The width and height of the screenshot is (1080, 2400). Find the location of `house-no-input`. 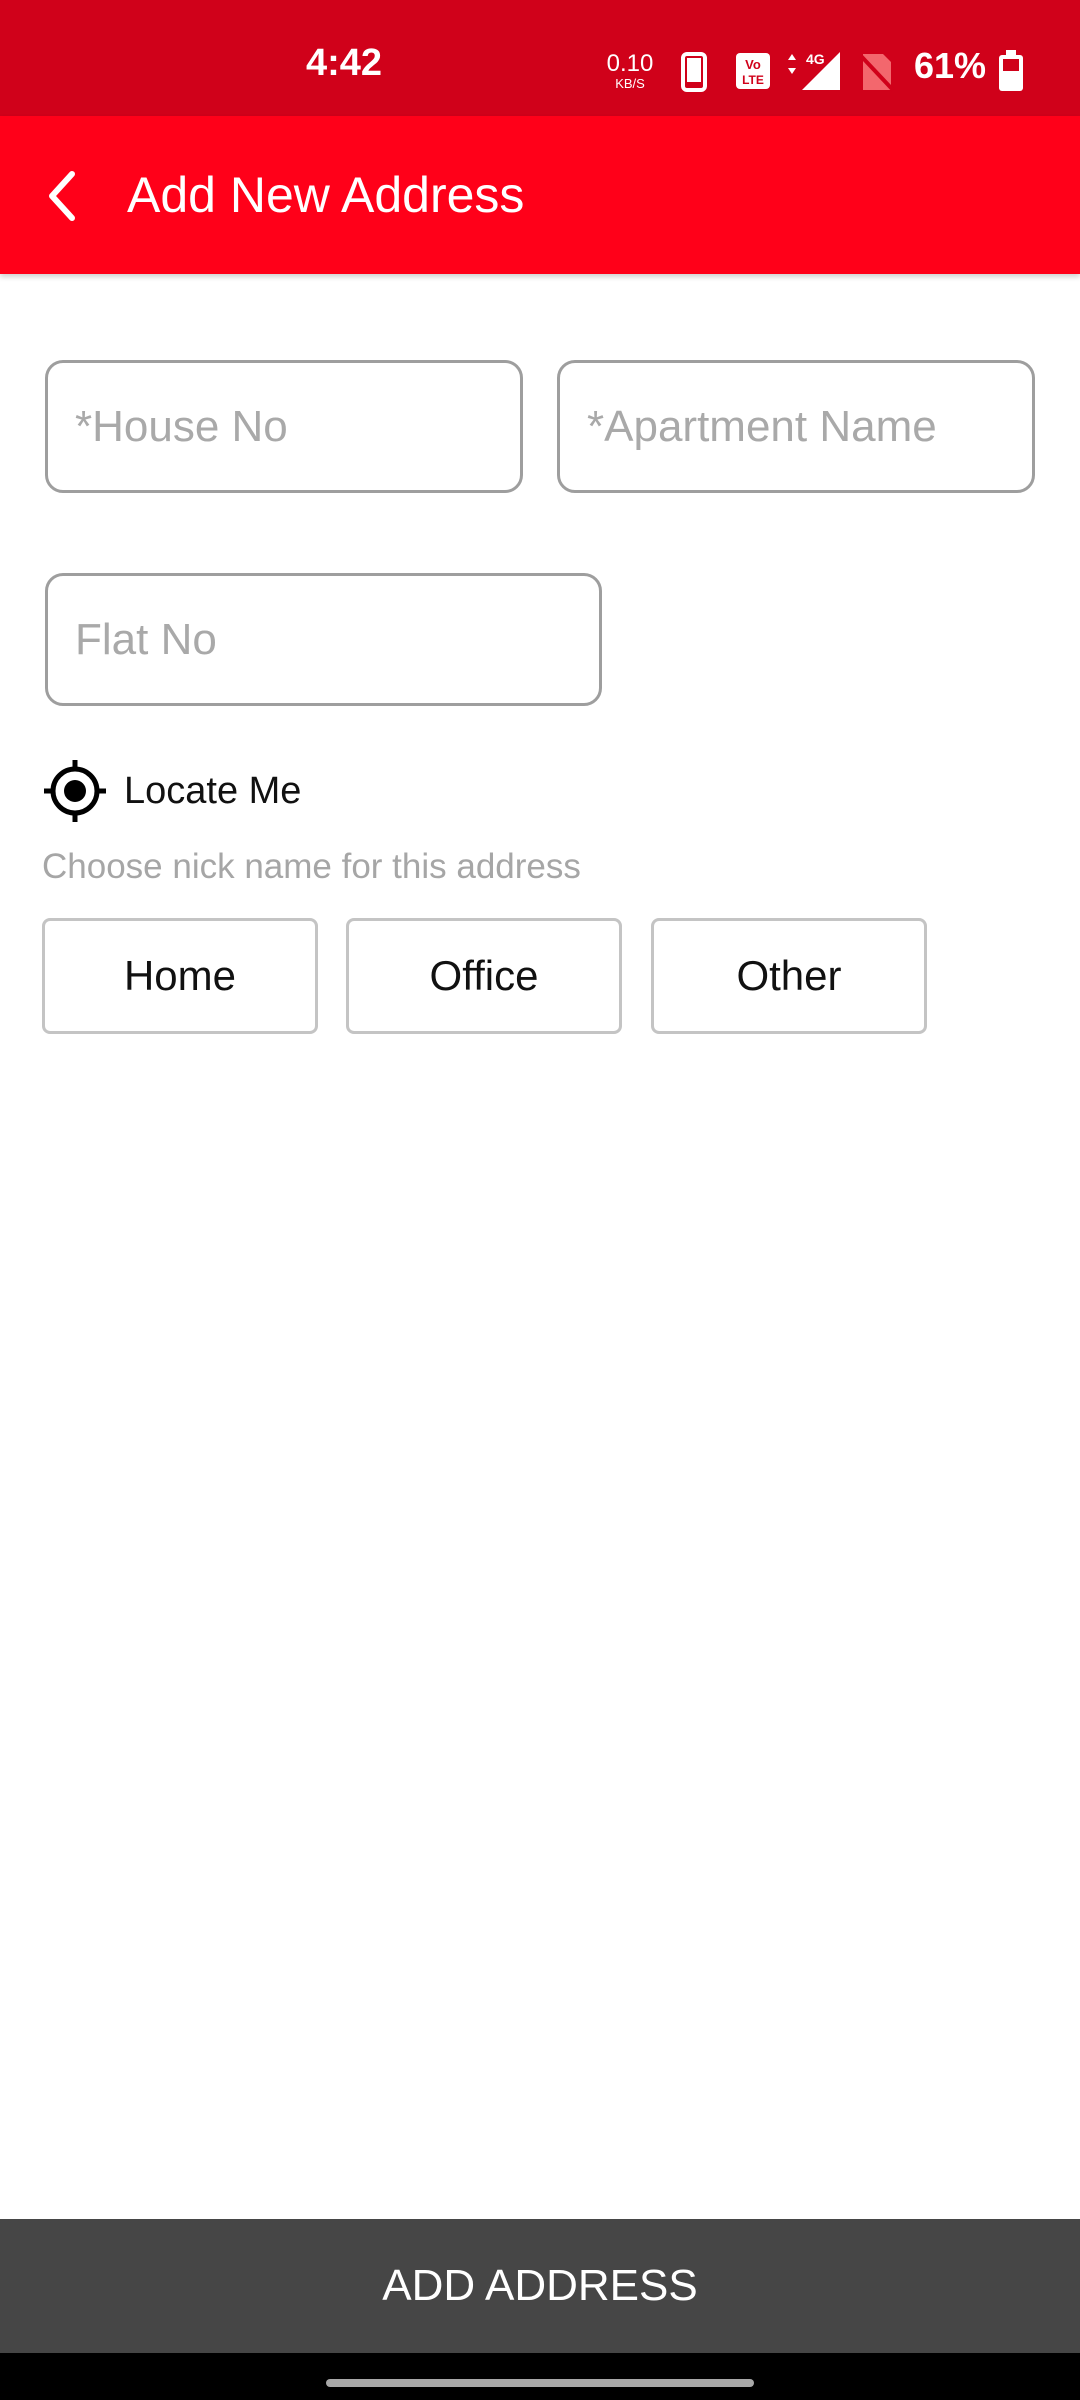

house-no-input is located at coordinates (284, 426).